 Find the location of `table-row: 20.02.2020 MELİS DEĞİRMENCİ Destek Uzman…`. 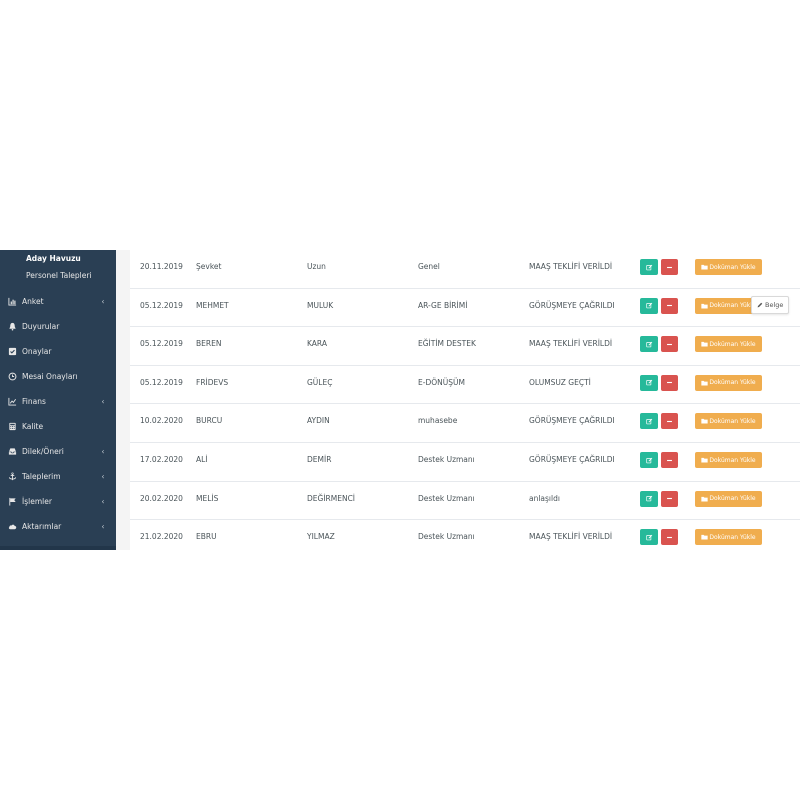

table-row: 20.02.2020 MELİS DEĞİRMENCİ Destek Uzman… is located at coordinates (465, 501).